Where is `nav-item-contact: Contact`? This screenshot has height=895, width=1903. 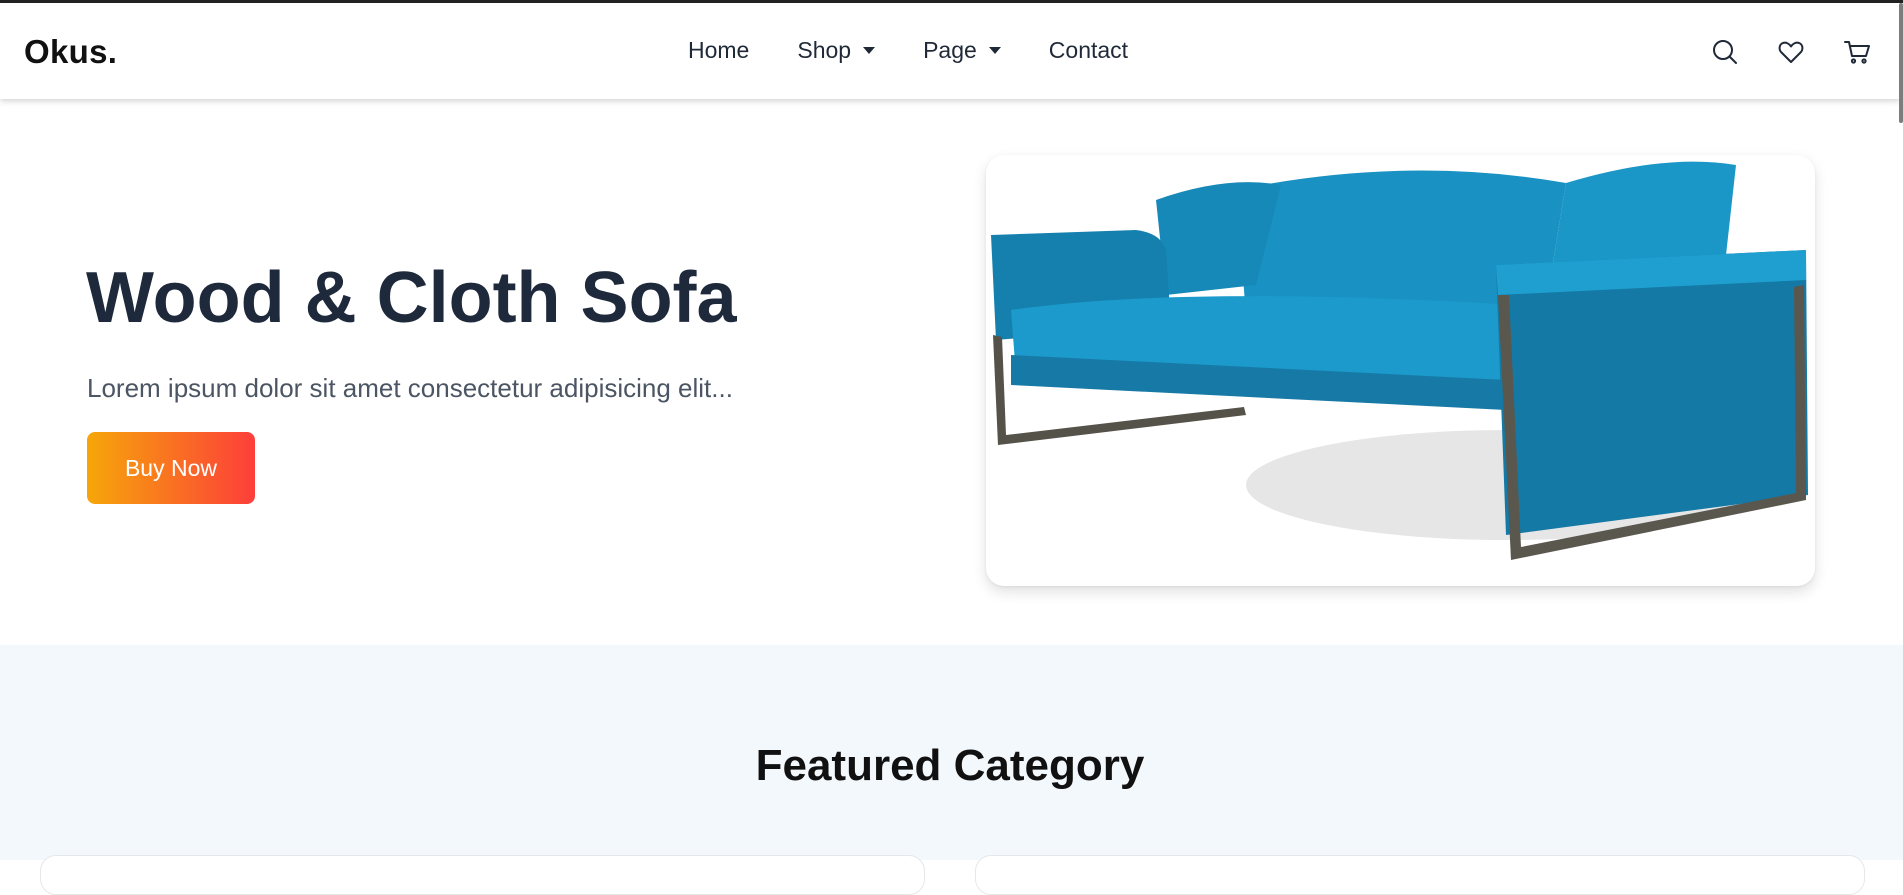 nav-item-contact: Contact is located at coordinates (1088, 50).